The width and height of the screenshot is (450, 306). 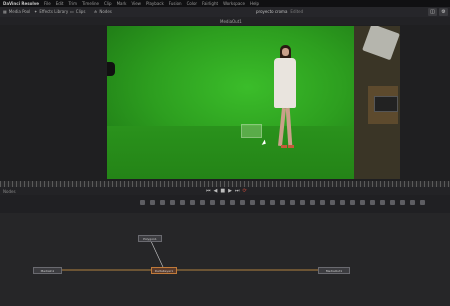 I want to click on node-mediaout: MediaOut1, so click(x=334, y=270).